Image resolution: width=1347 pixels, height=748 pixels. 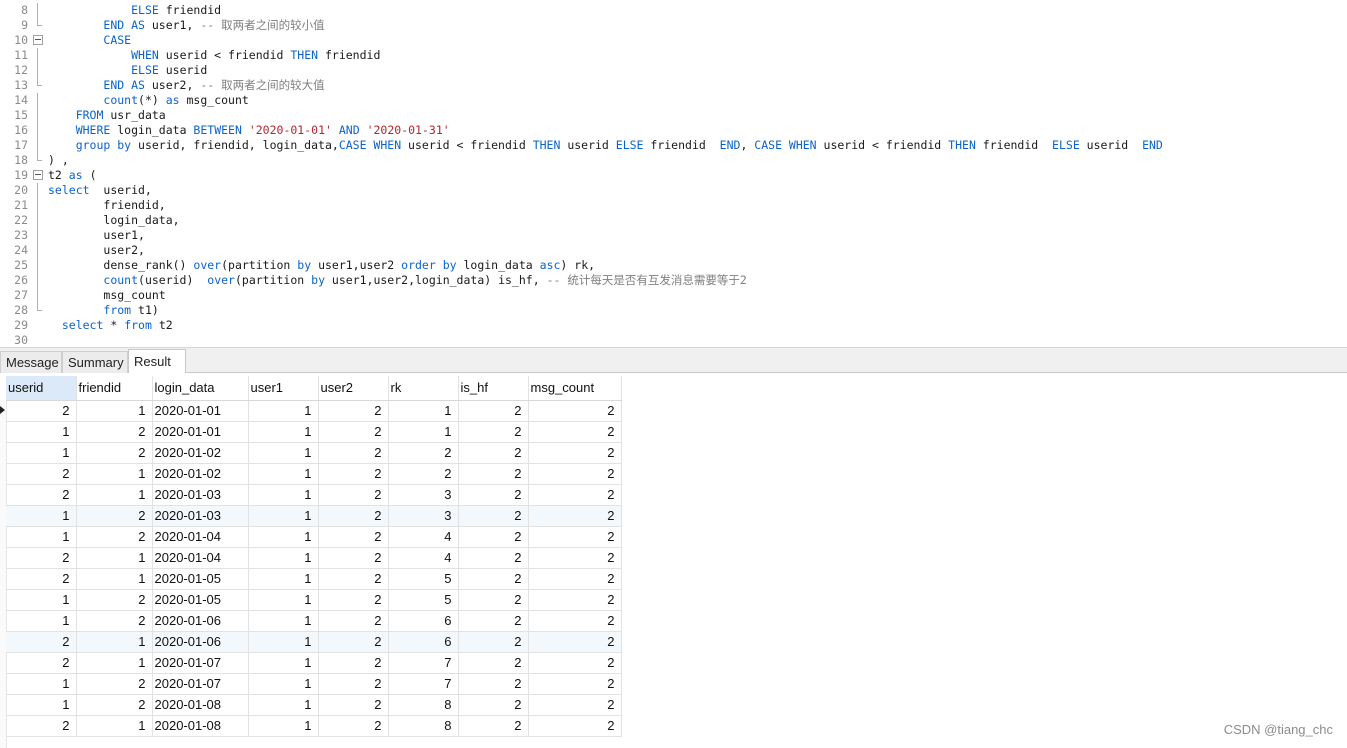 I want to click on table-cell: 2020-01-03, so click(x=200, y=495).